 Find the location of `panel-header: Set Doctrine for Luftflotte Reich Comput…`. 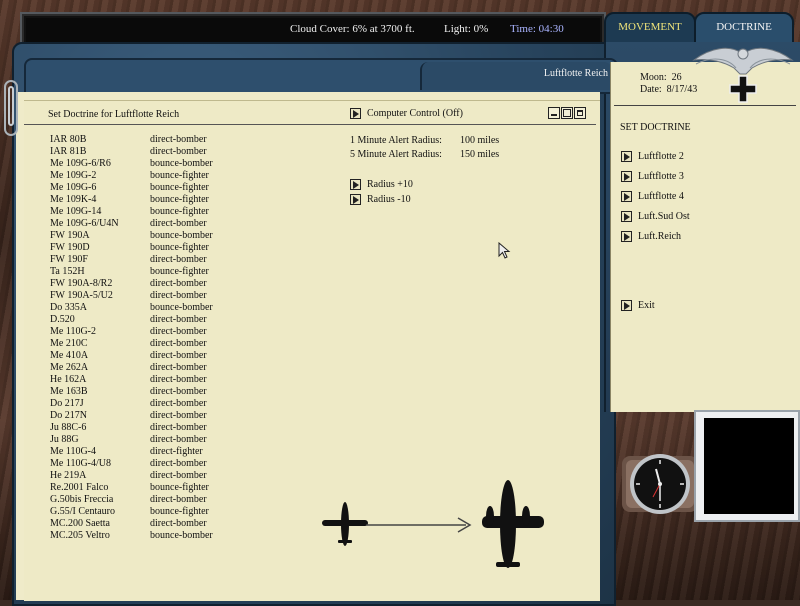

panel-header: Set Doctrine for Luftflotte Reich Comput… is located at coordinates (310, 114).